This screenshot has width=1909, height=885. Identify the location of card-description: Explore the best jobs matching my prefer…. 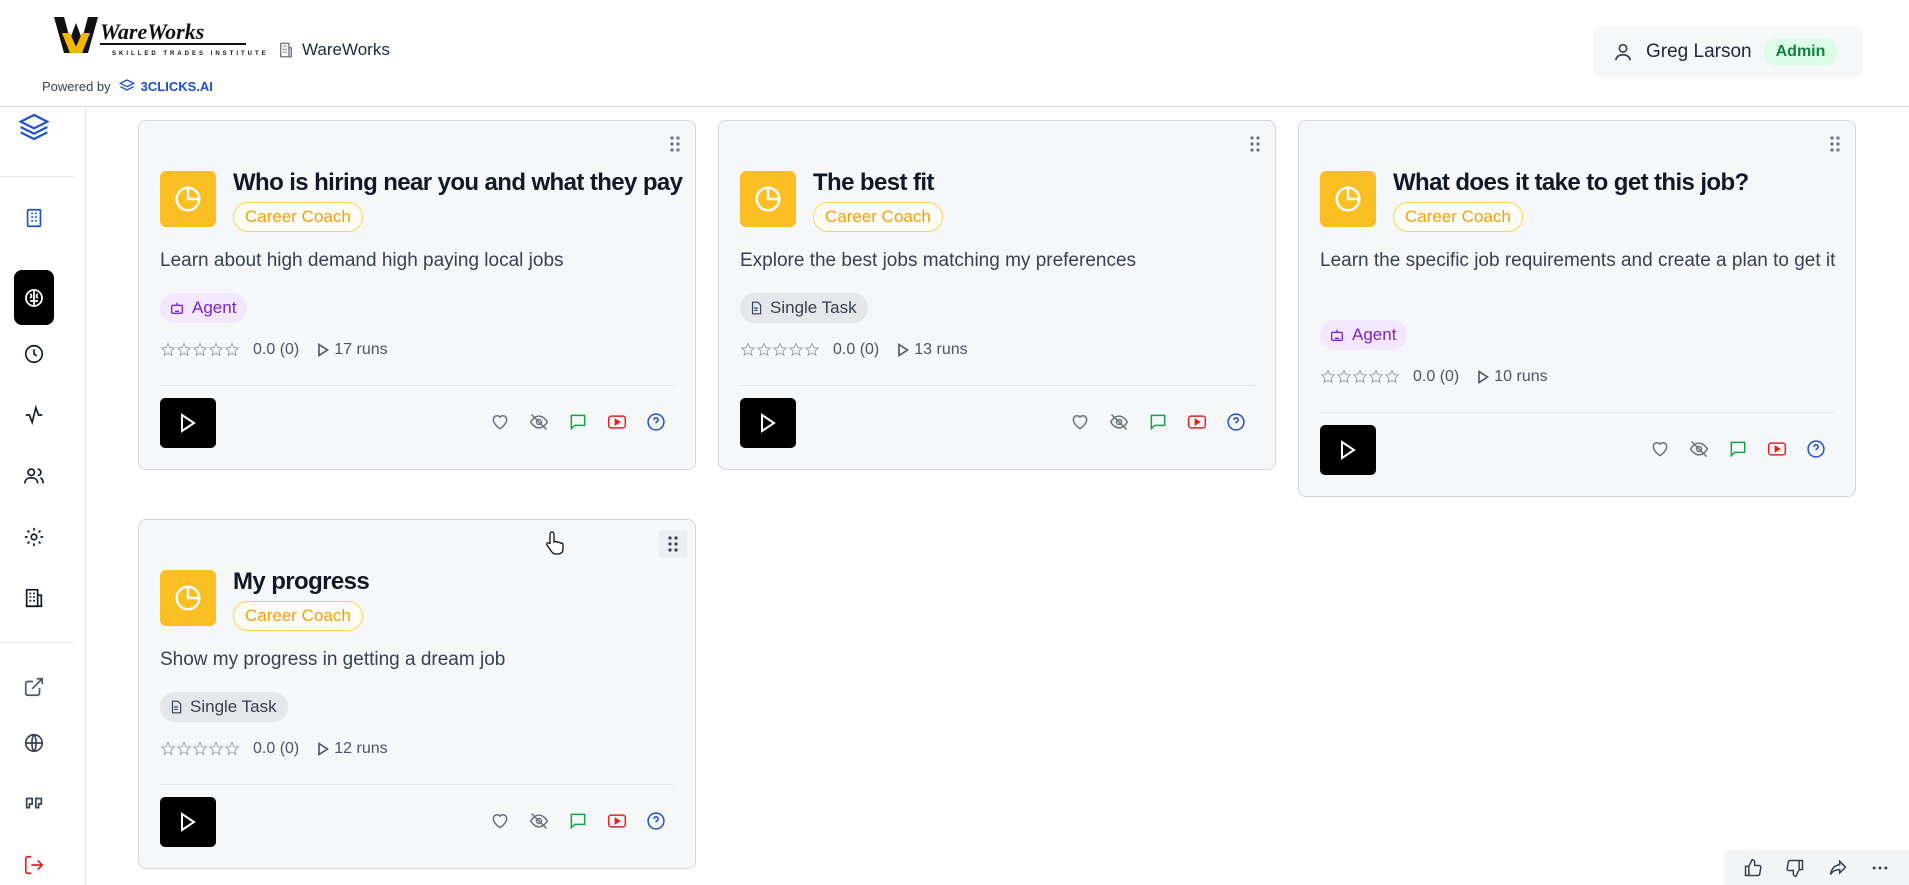
(938, 260).